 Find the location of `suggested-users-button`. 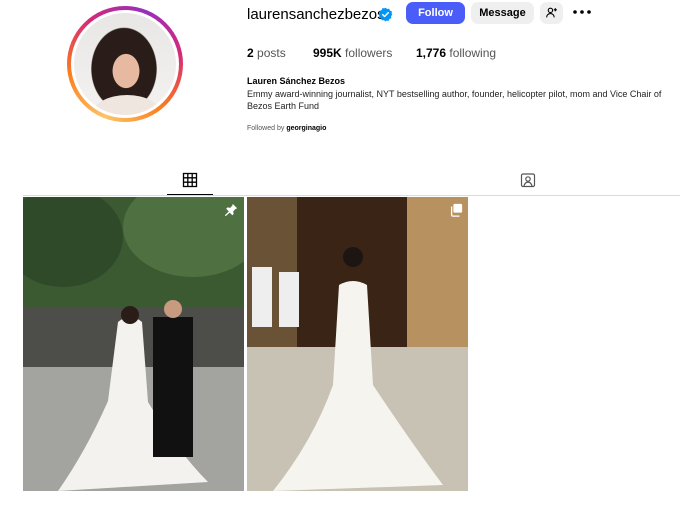

suggested-users-button is located at coordinates (551, 13).